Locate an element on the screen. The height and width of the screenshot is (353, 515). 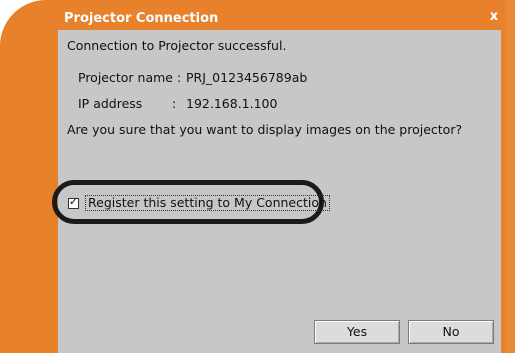
dialog-title: Projector Connection is located at coordinates (141, 18).